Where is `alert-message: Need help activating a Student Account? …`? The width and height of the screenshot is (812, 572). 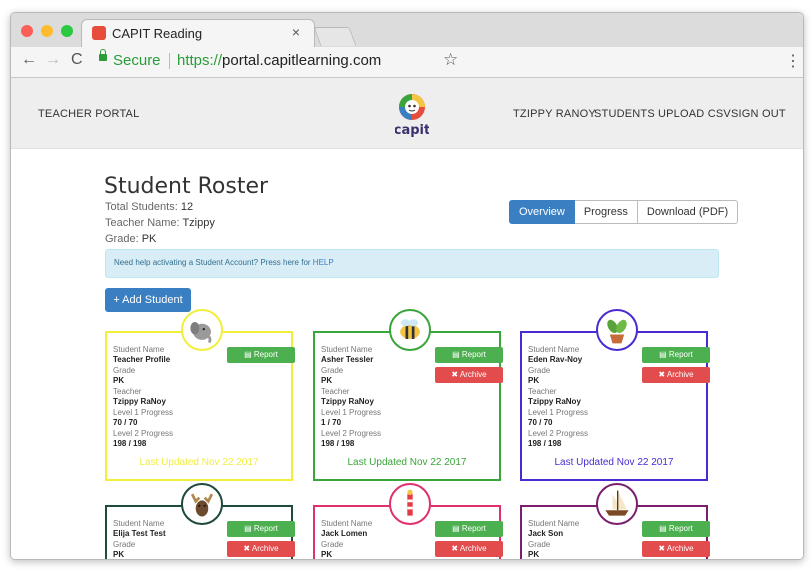 alert-message: Need help activating a Student Account? … is located at coordinates (213, 262).